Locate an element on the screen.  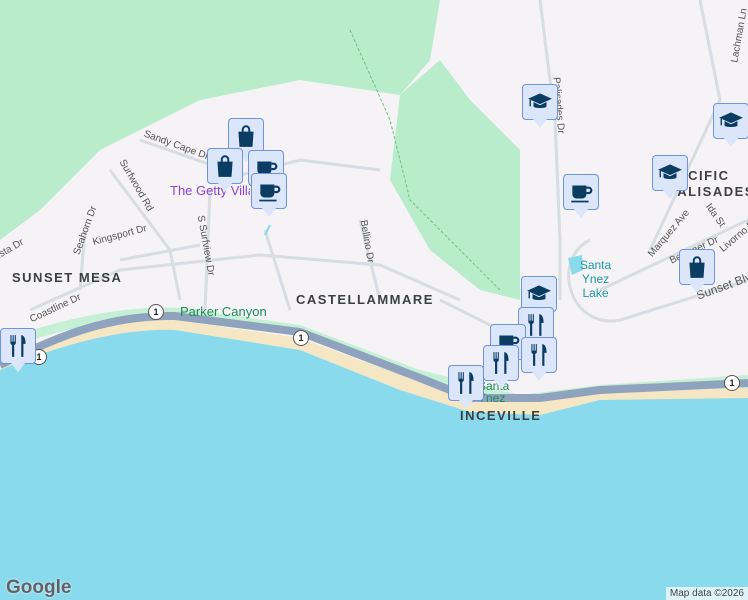
area-label-inceville: INCEVILLE is located at coordinates (501, 415).